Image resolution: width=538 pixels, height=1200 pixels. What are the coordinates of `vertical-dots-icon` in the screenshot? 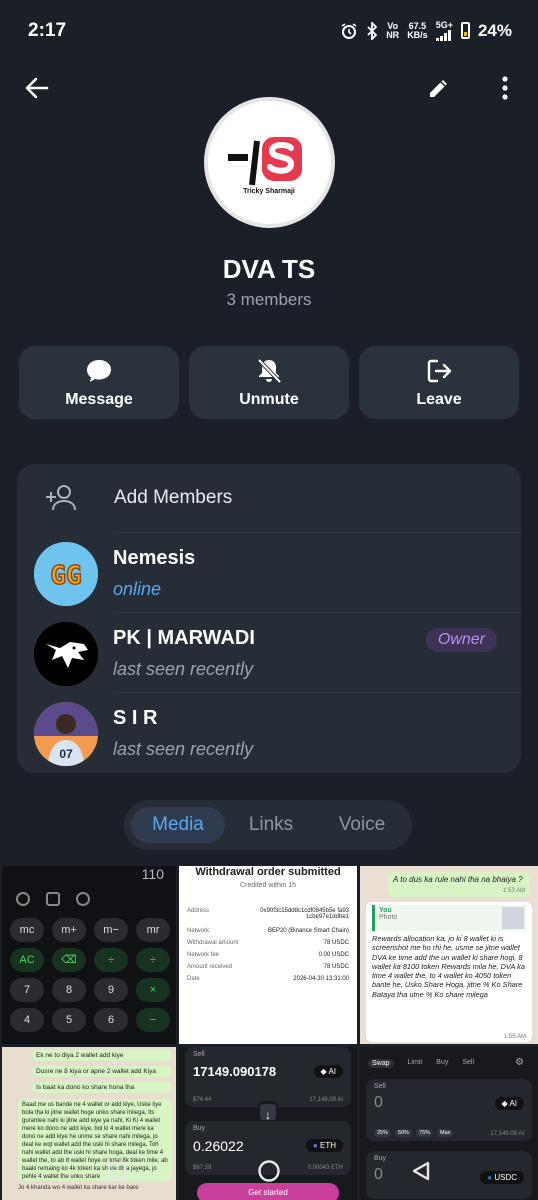 It's located at (505, 88).